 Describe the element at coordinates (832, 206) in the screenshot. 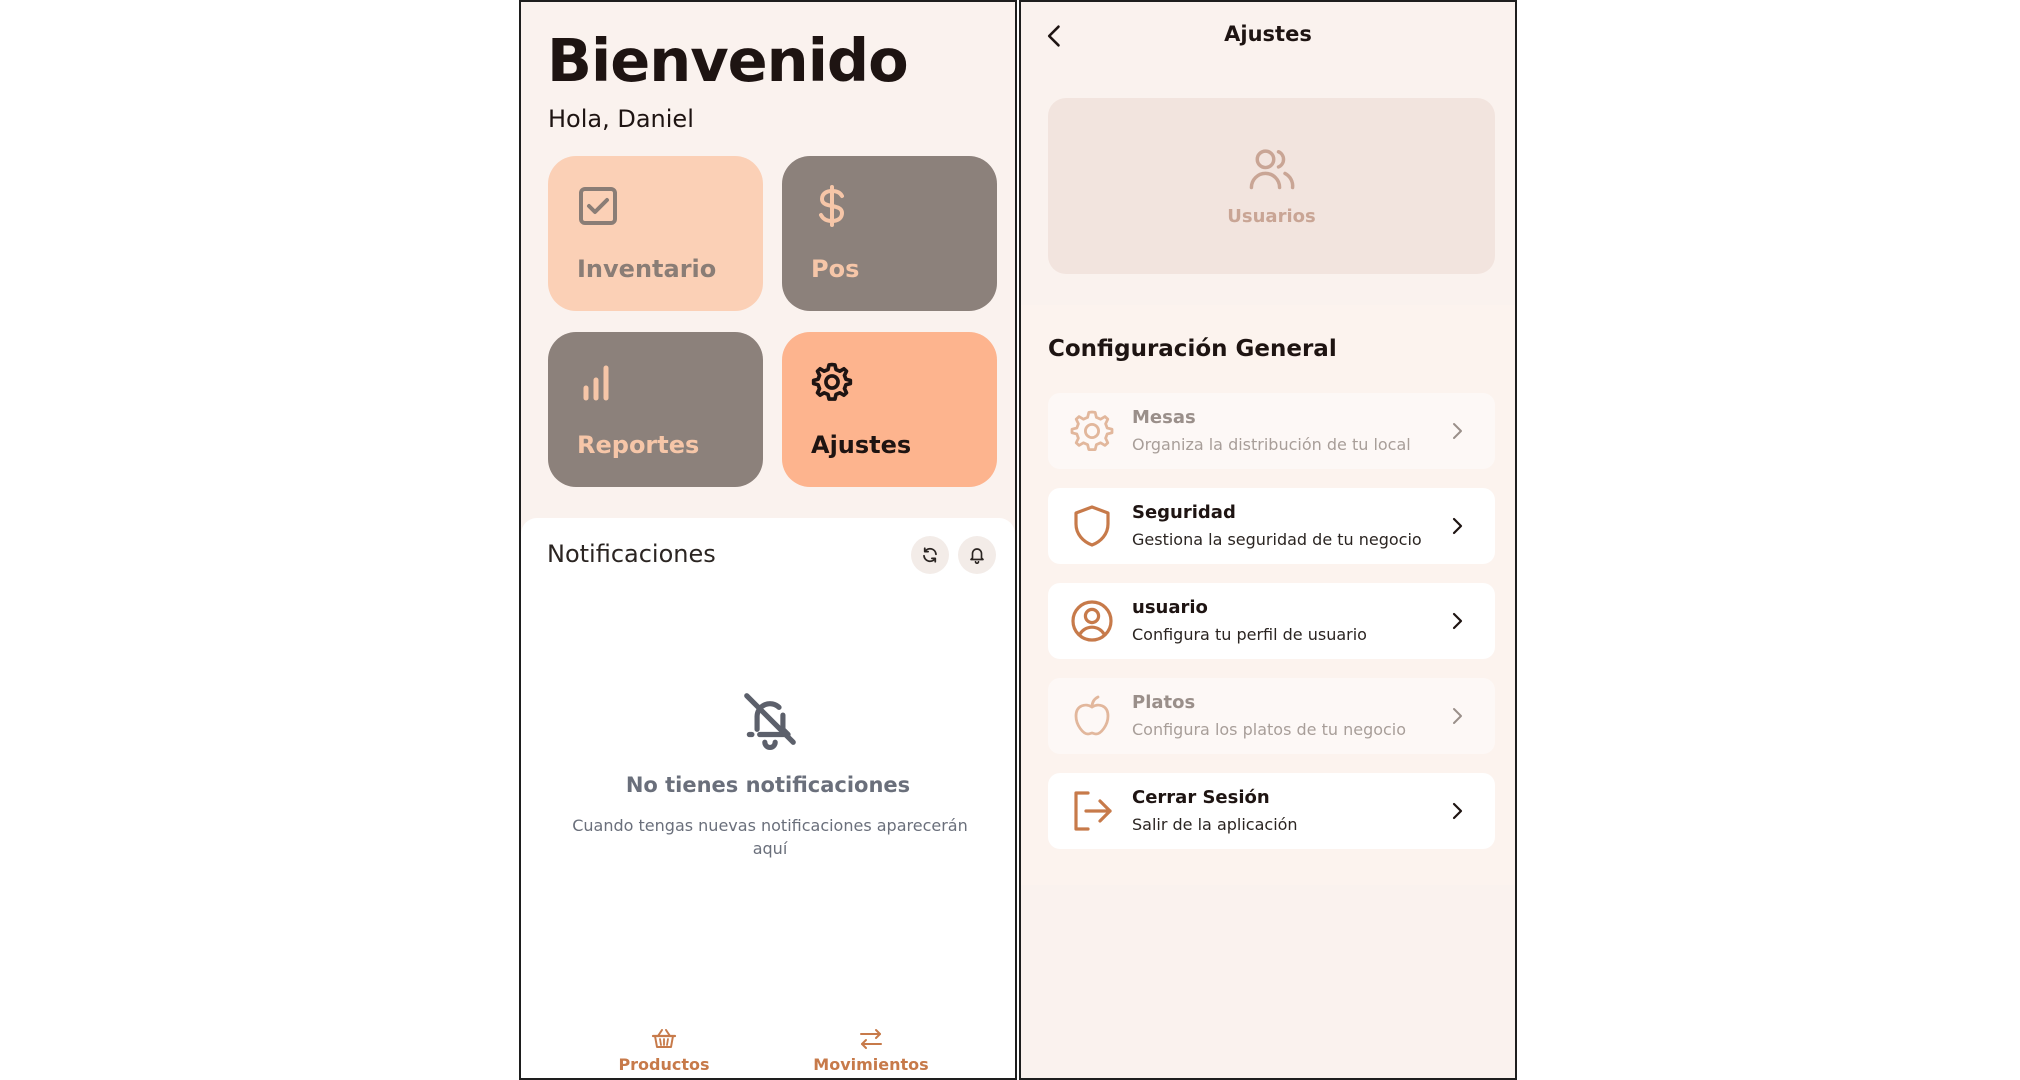

I see `dollar-icon` at that location.